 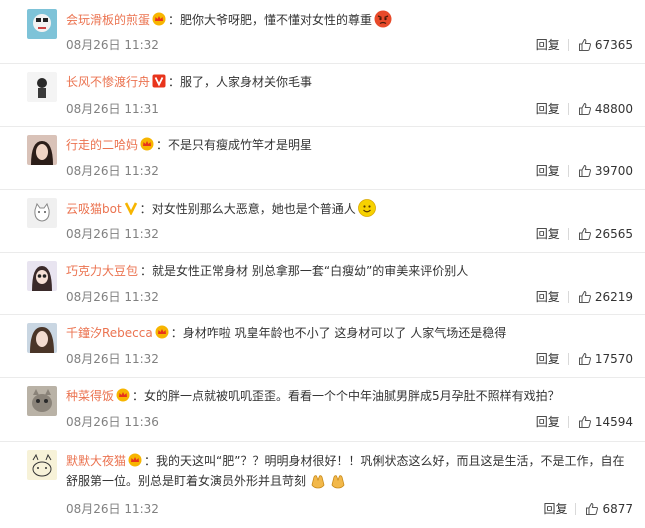 What do you see at coordinates (253, 209) in the screenshot?
I see `comment-text: 对女性别那么大恶意，她也是个普通人` at bounding box center [253, 209].